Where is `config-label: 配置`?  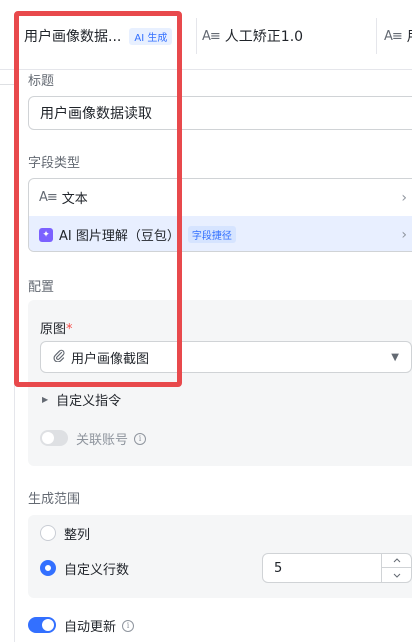
config-label: 配置 is located at coordinates (41, 287).